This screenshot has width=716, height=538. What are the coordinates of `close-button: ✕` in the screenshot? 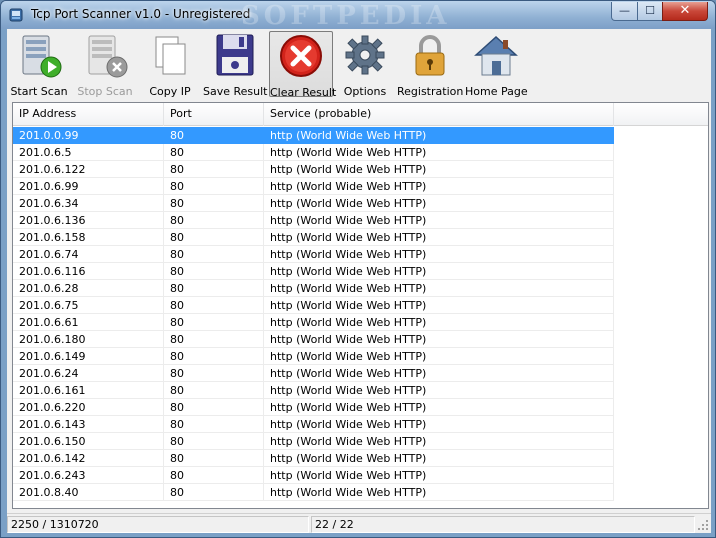 It's located at (685, 11).